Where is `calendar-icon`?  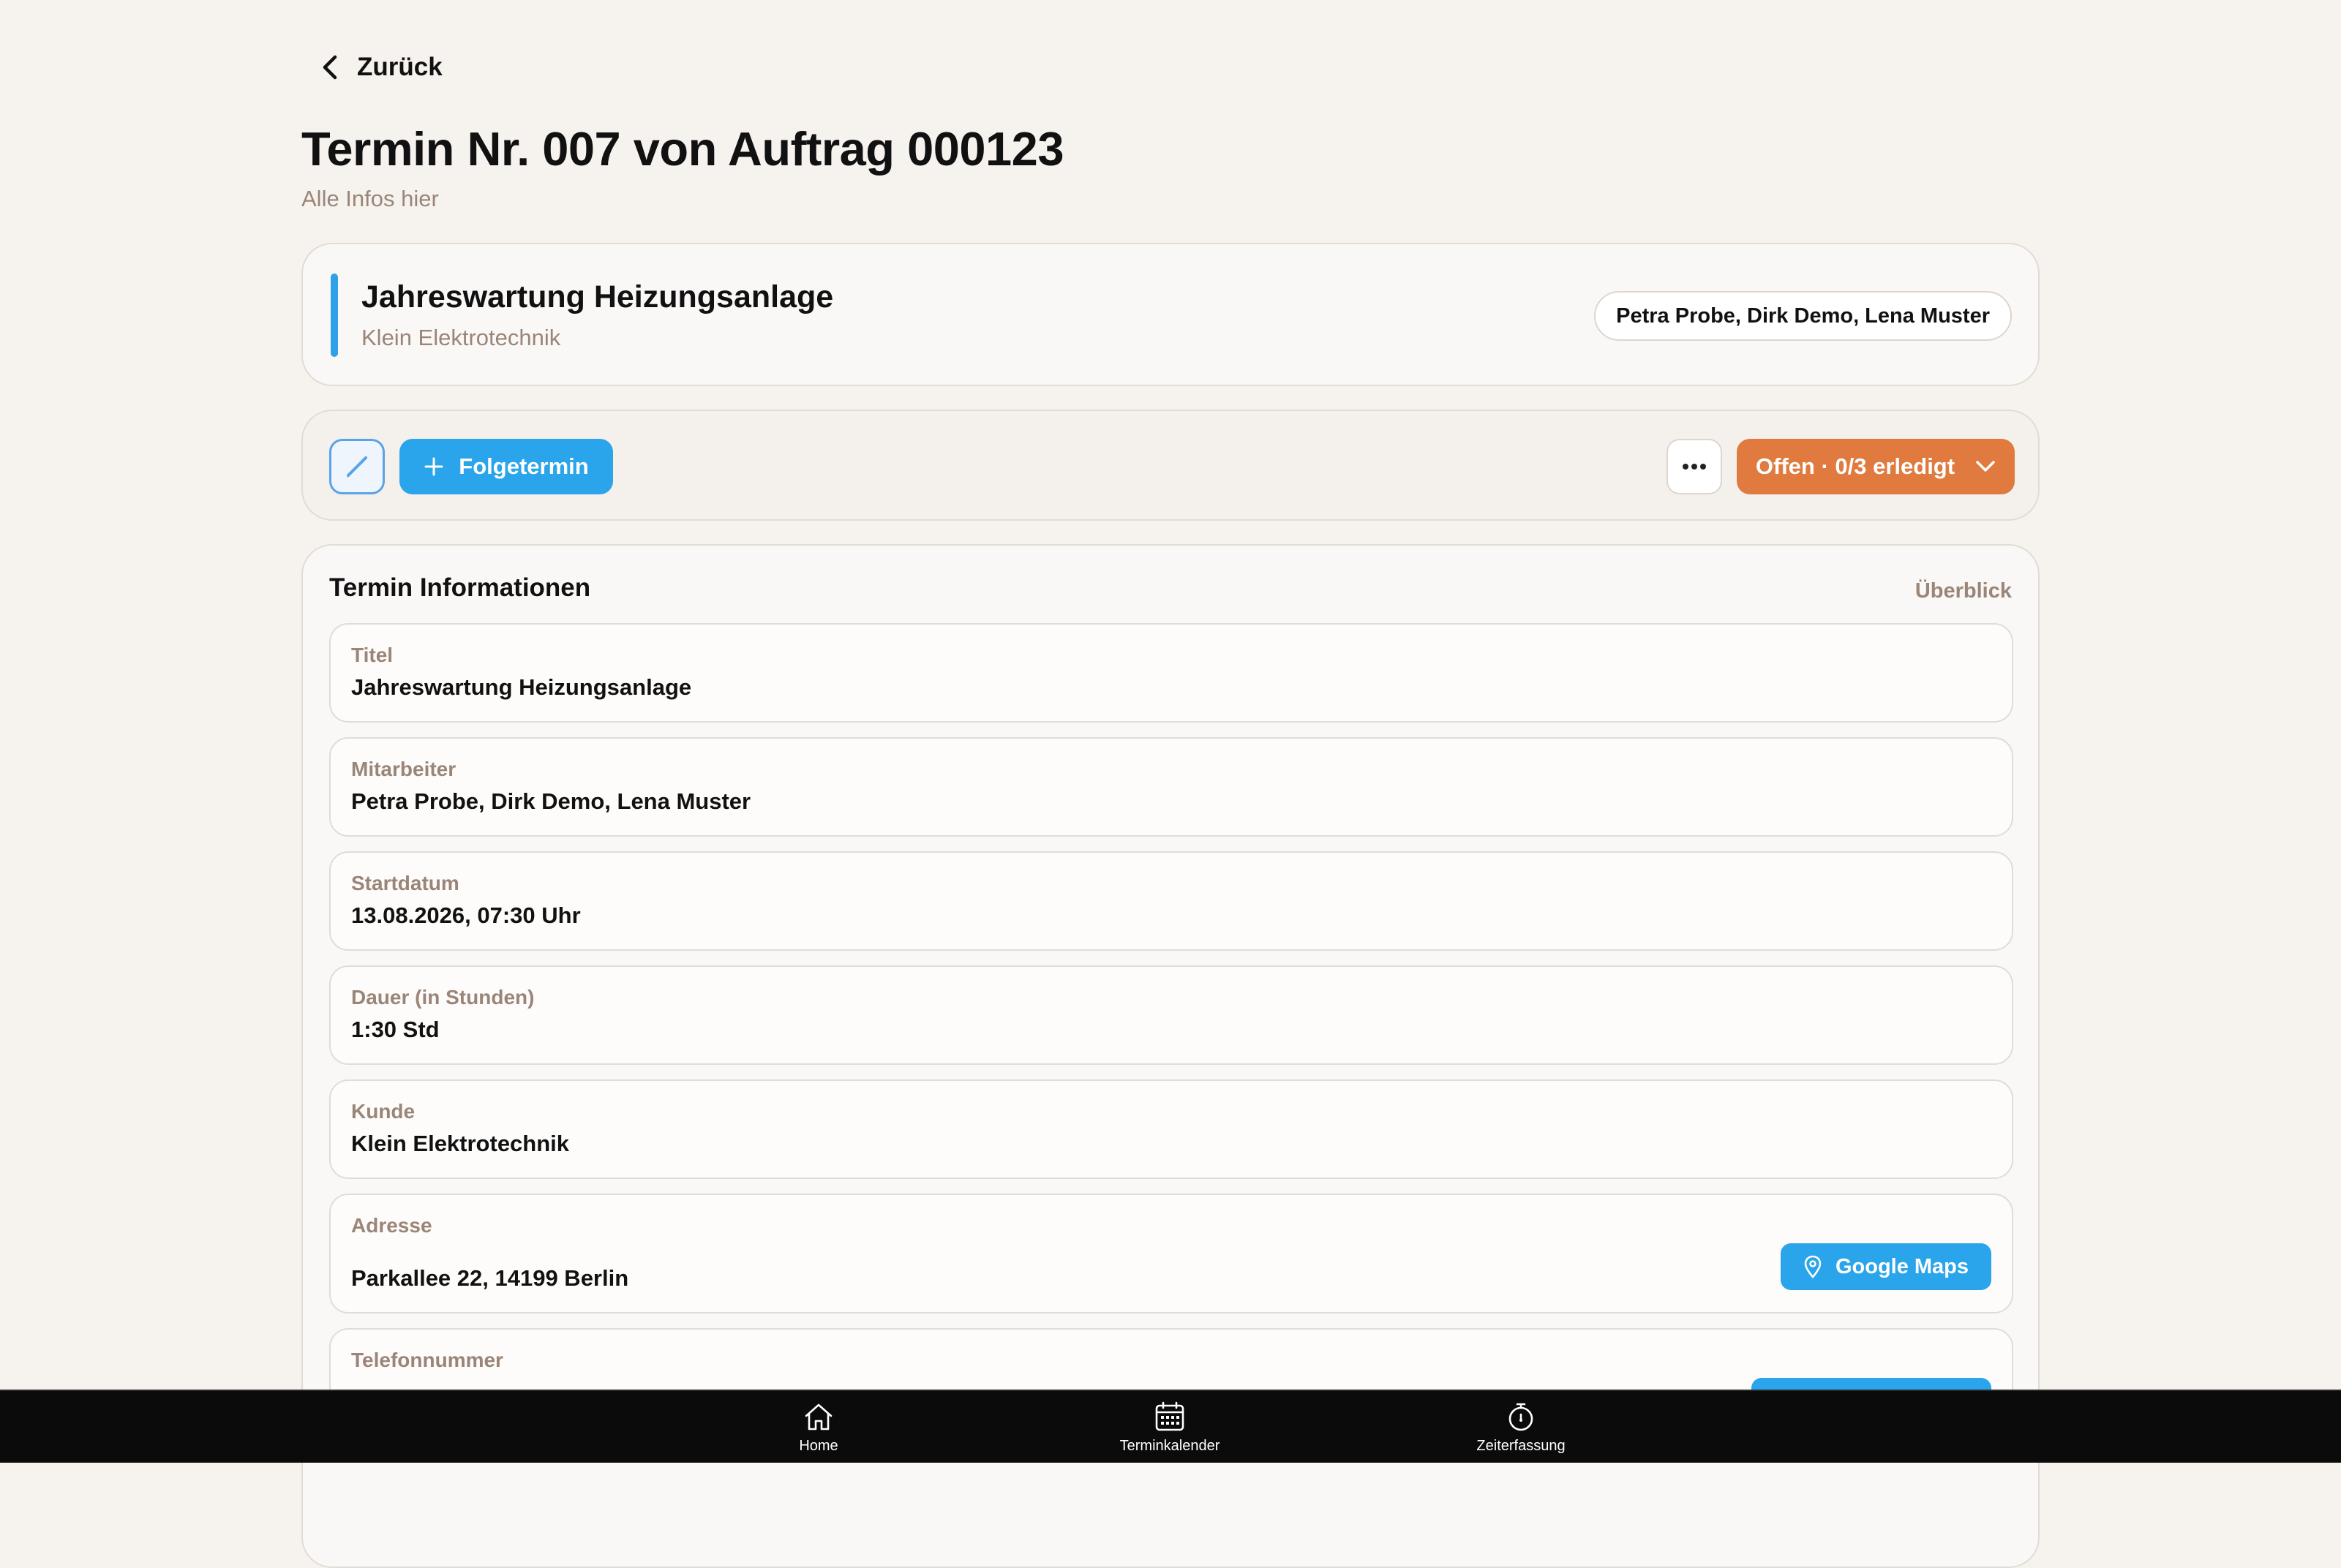 calendar-icon is located at coordinates (1169, 1416).